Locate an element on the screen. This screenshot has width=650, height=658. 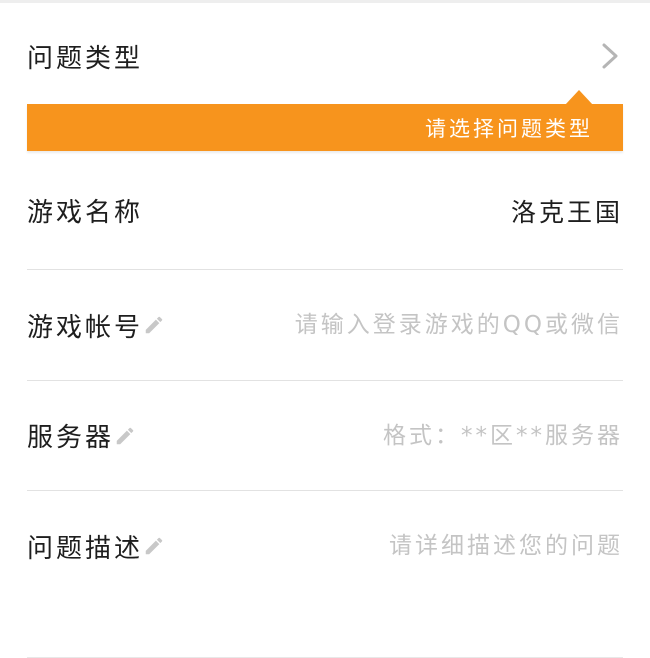
tooltip-text: 请选择问题类型 is located at coordinates (509, 128).